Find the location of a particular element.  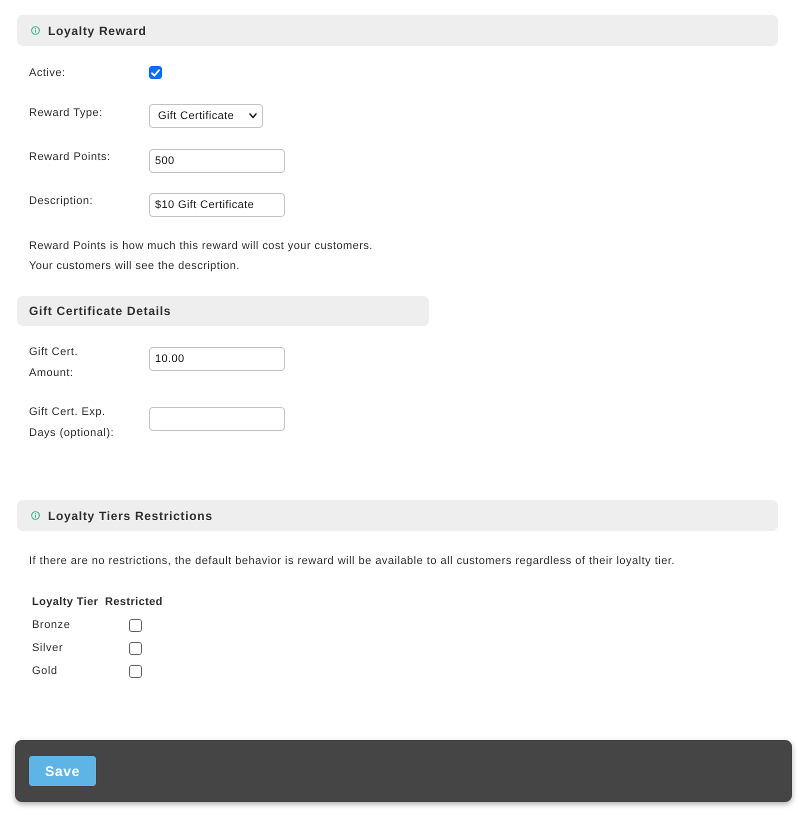

restrictions-note: If there are no restrictions, the default behavior is reward will be available to all customers regardless of their loyalty tier. is located at coordinates (352, 561).